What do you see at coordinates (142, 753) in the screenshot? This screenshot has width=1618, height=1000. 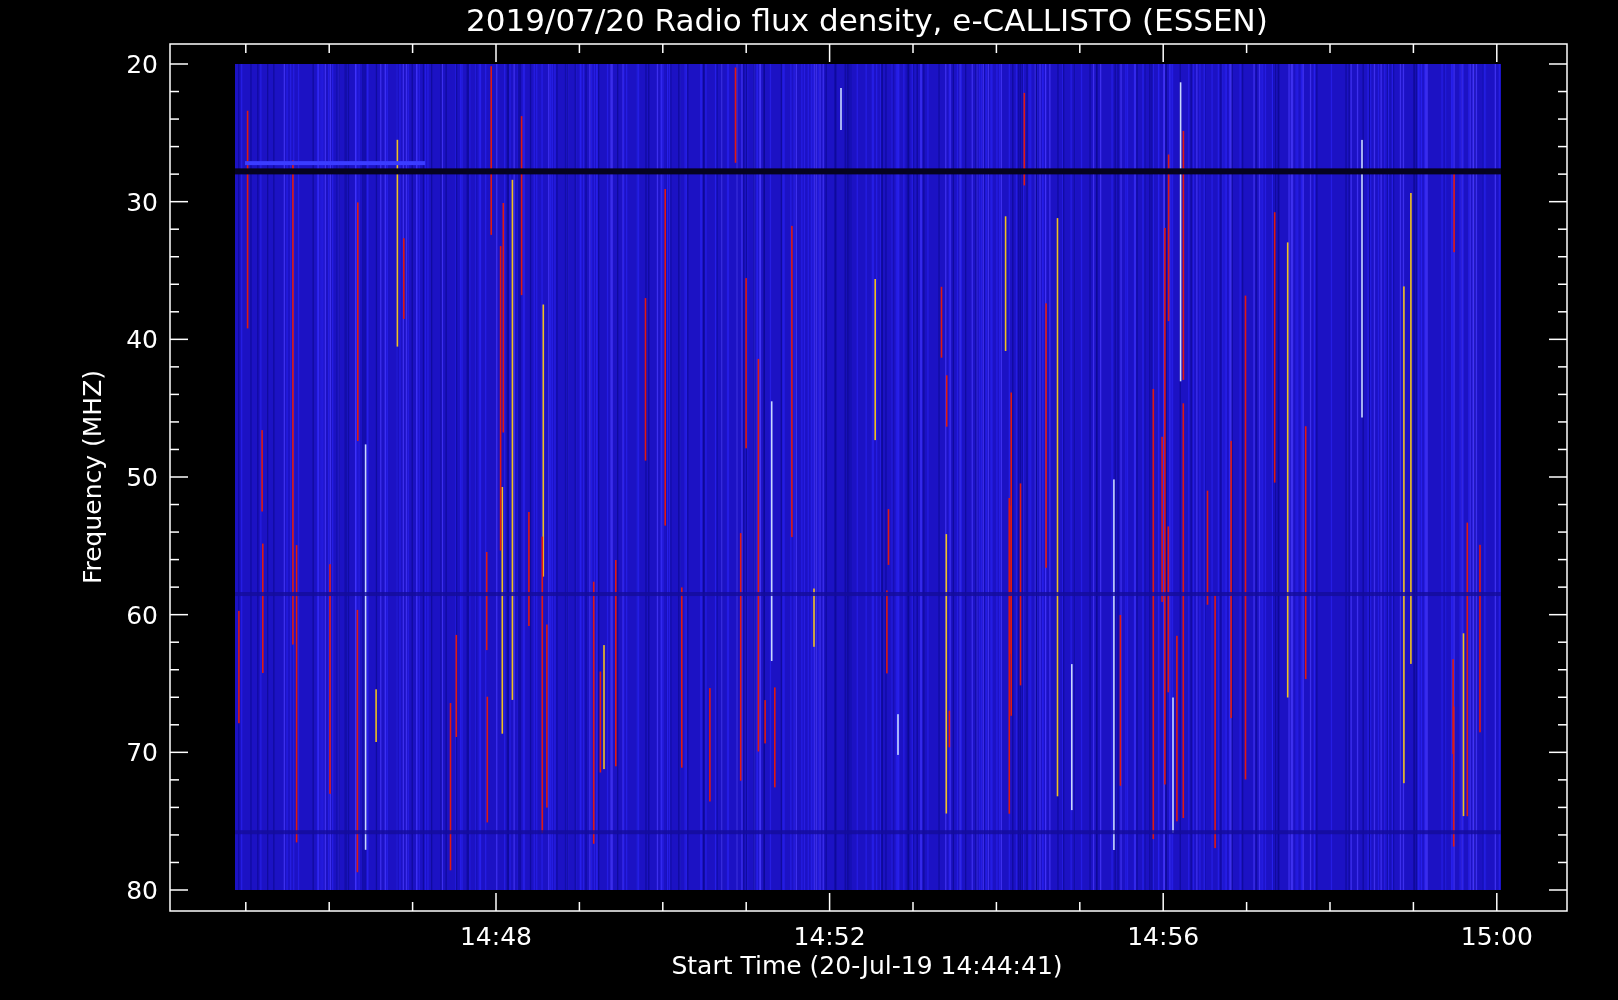 I see `tick-label: 70` at bounding box center [142, 753].